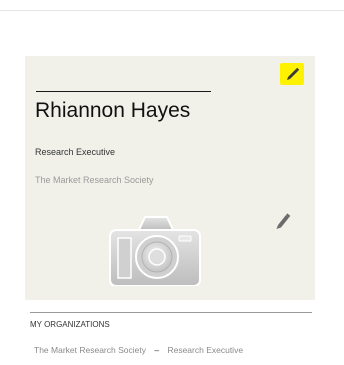  What do you see at coordinates (205, 350) in the screenshot?
I see `organization-role: Research Executive` at bounding box center [205, 350].